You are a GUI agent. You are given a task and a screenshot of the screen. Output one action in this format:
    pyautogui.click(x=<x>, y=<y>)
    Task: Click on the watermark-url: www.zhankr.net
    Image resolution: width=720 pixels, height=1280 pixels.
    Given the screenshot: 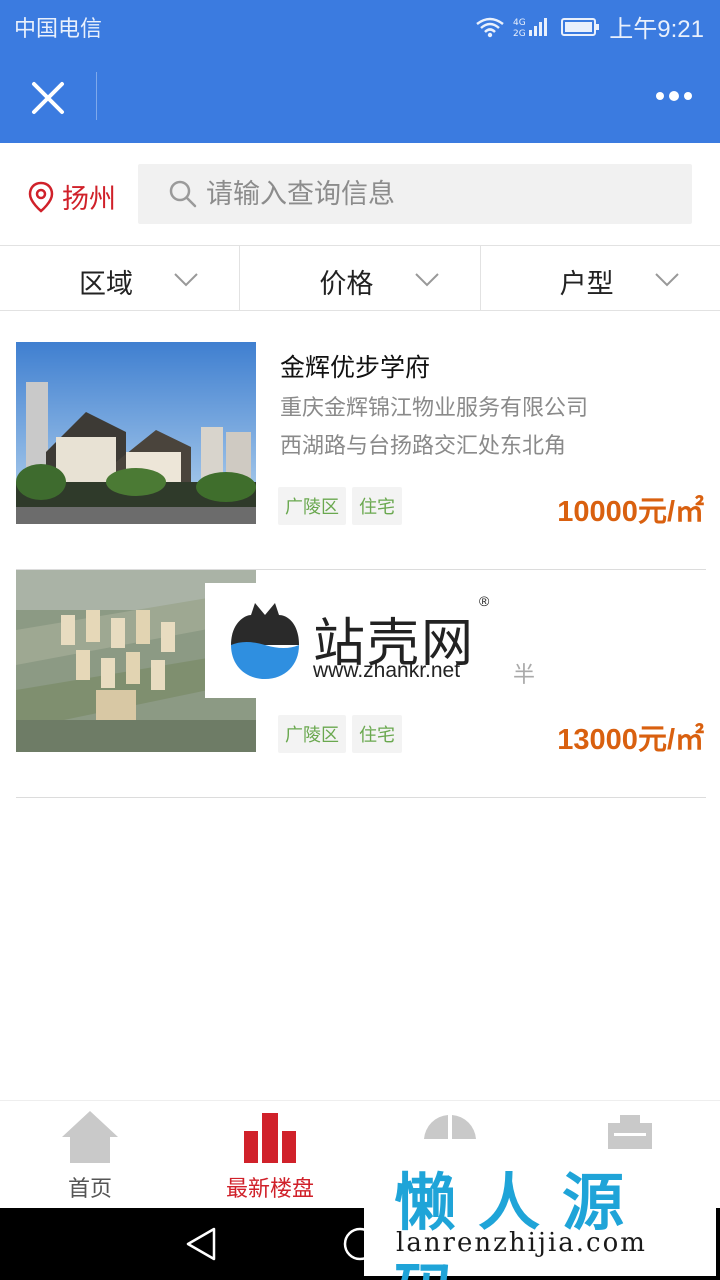 What is the action you would take?
    pyautogui.click(x=387, y=670)
    